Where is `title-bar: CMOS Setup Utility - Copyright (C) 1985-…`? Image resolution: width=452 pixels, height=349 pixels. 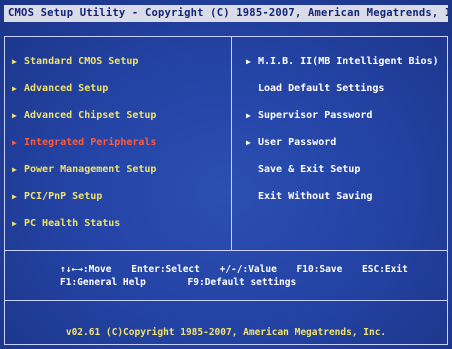
title-bar: CMOS Setup Utility - Copyright (C) 1985-… is located at coordinates (226, 13).